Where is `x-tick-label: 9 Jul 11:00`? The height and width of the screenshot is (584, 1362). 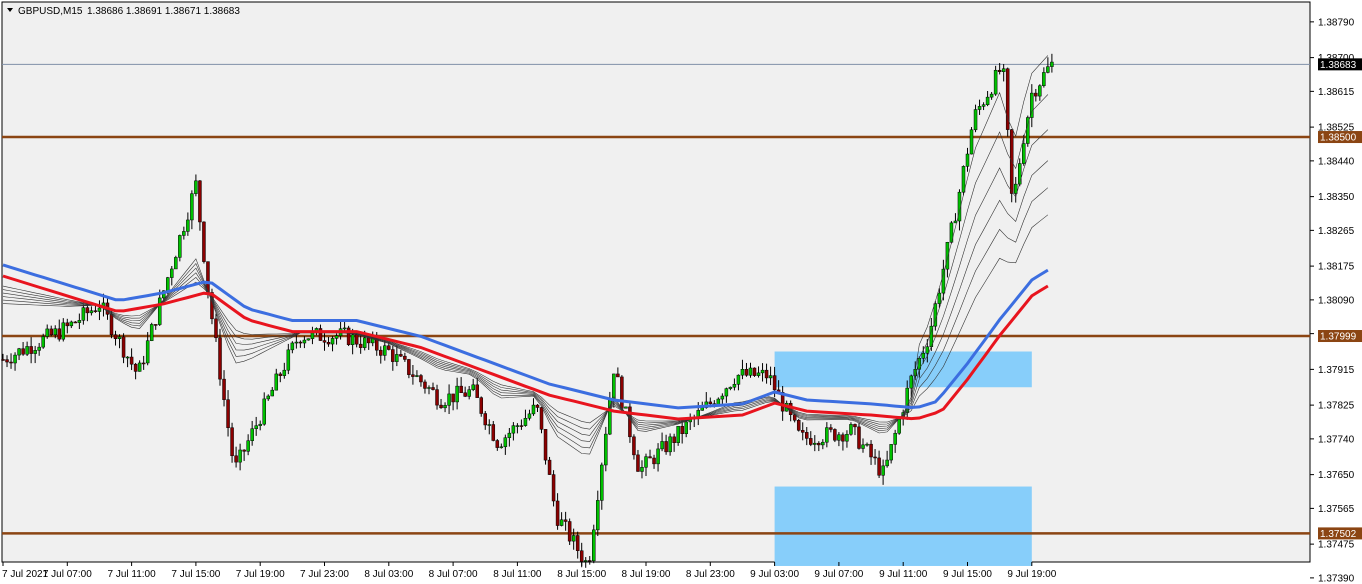 x-tick-label: 9 Jul 11:00 is located at coordinates (903, 574).